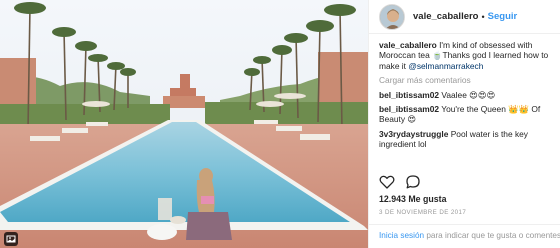 The image size is (560, 248). What do you see at coordinates (401, 235) in the screenshot?
I see `login-link: Inicia sesión` at bounding box center [401, 235].